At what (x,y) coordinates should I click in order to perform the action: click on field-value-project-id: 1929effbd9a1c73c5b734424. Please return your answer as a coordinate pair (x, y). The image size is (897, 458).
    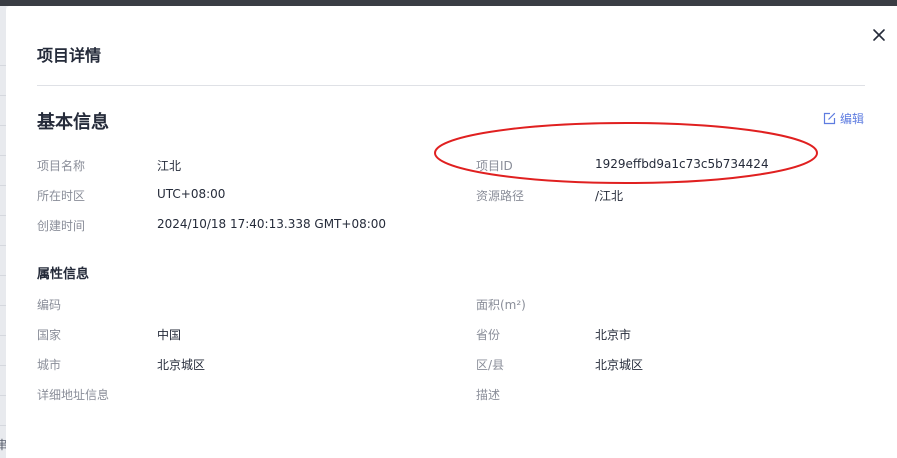
    Looking at the image, I should click on (682, 164).